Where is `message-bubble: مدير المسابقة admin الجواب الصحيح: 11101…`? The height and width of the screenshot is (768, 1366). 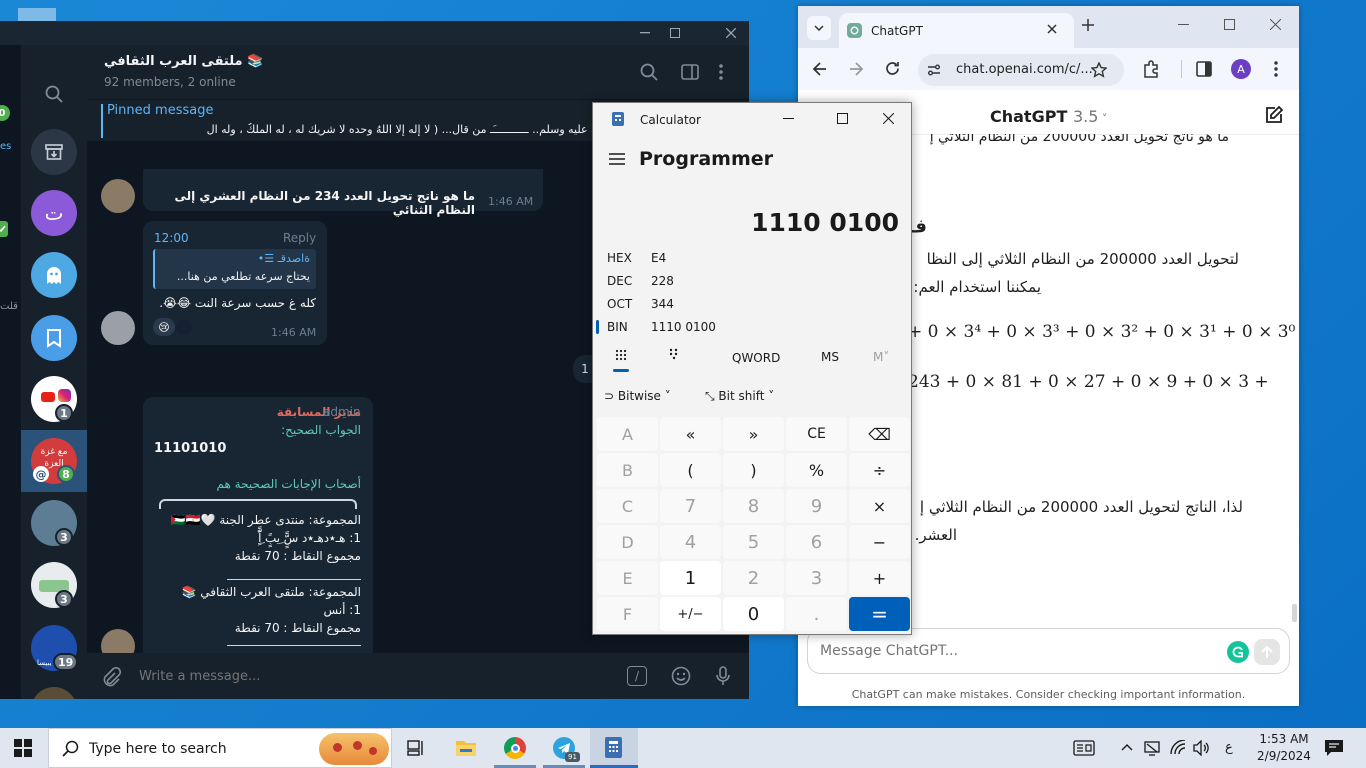 message-bubble: مدير المسابقة admin الجواب الصحيح: 11101… is located at coordinates (258, 525).